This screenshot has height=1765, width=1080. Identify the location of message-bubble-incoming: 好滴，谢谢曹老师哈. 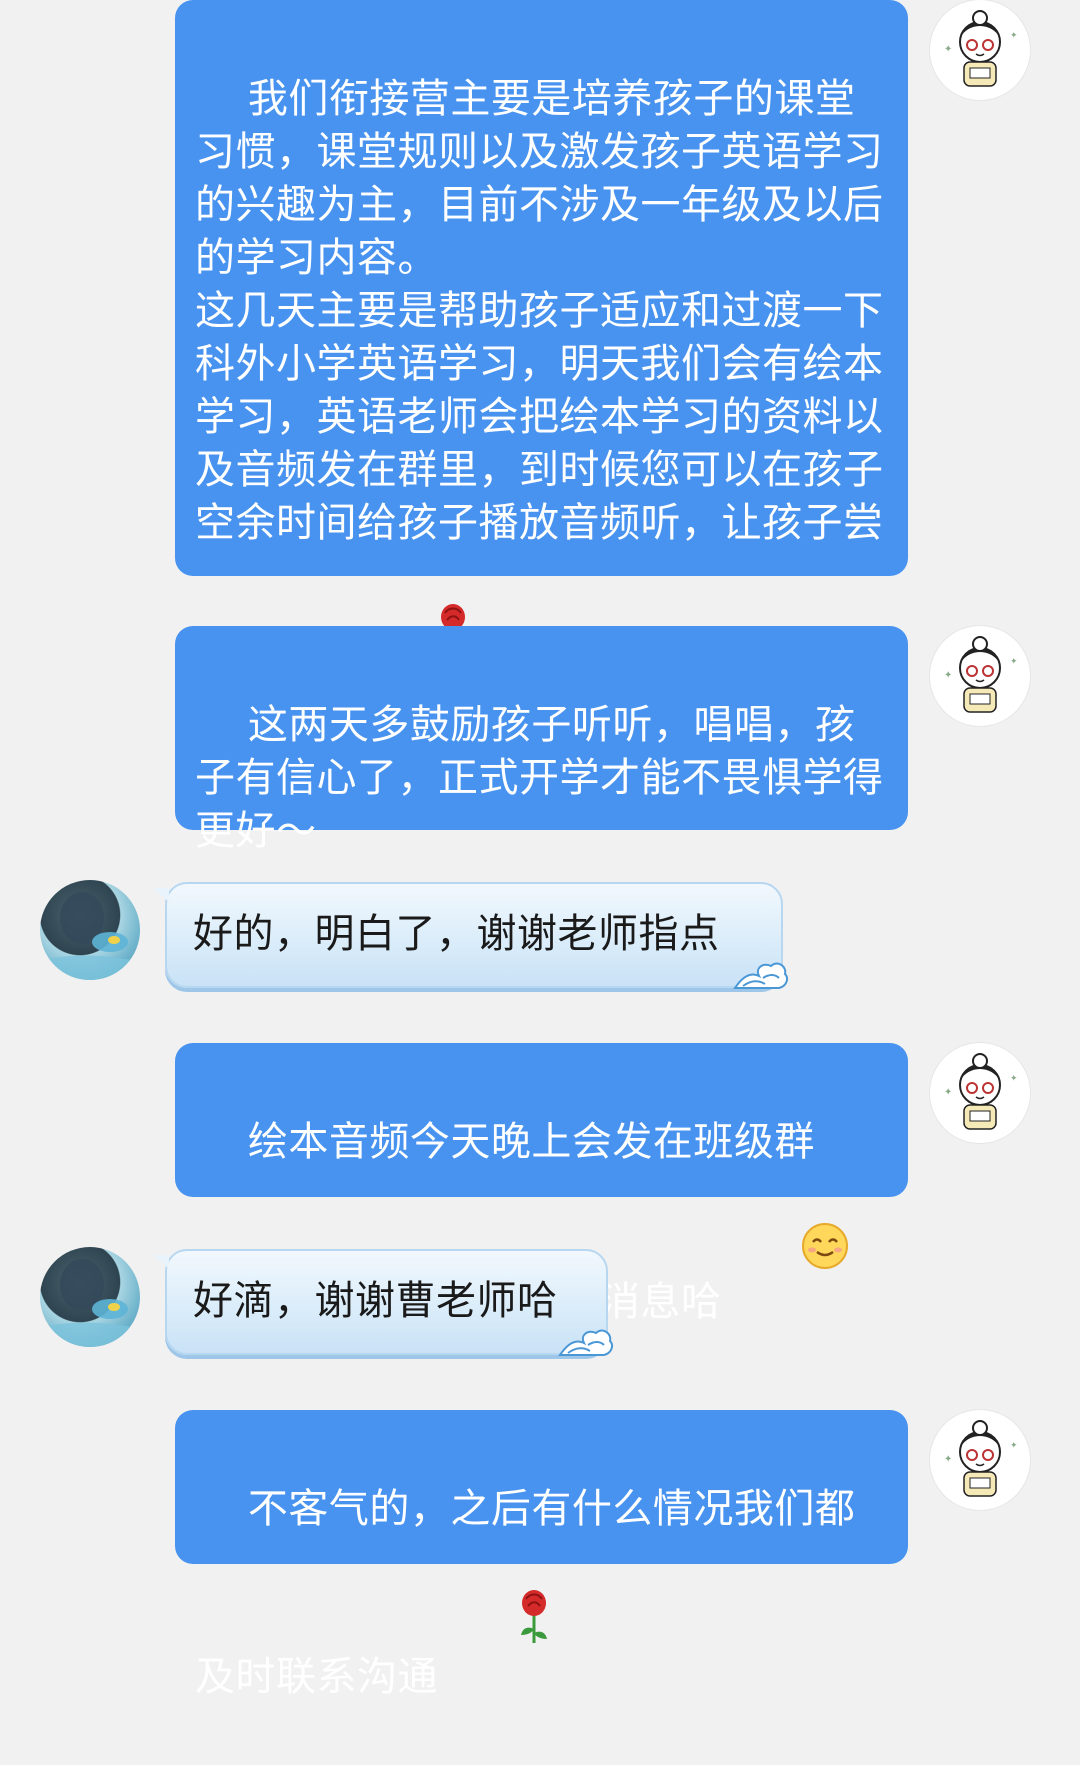
(383, 1302).